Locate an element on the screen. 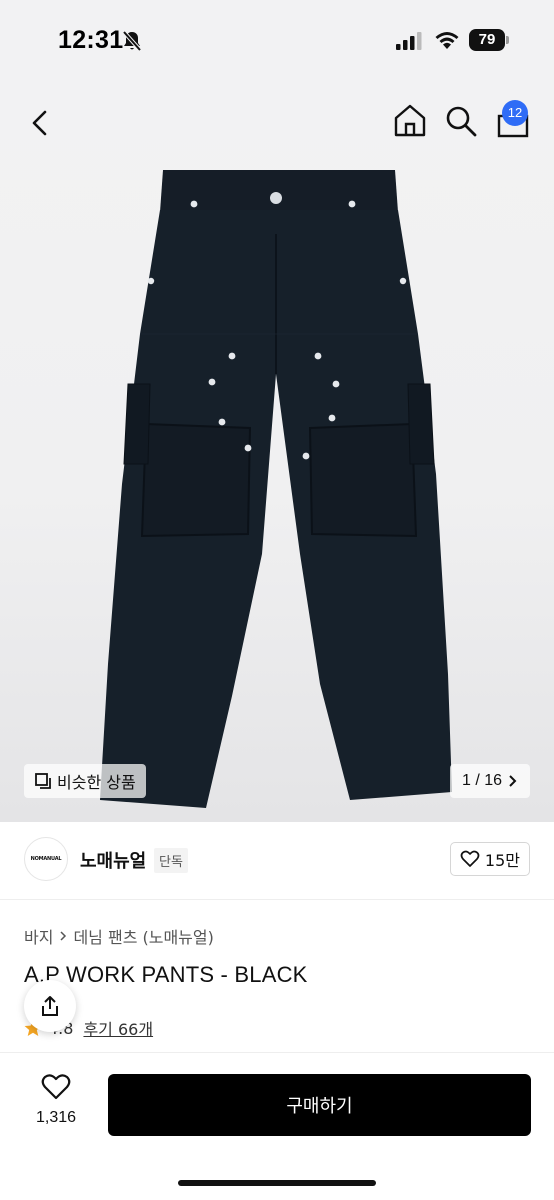 The width and height of the screenshot is (554, 1200). similar-products-label: 비슷한 상품 is located at coordinates (96, 782).